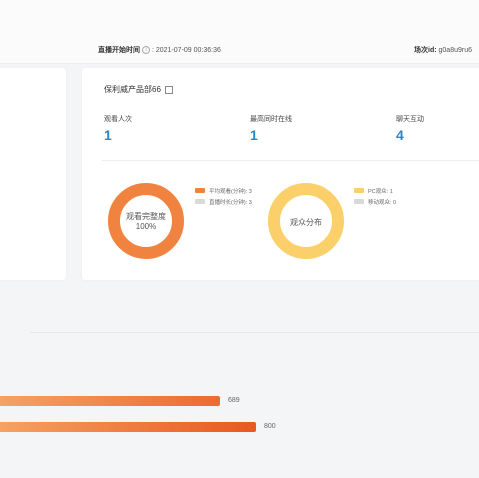 The image size is (479, 478). What do you see at coordinates (410, 119) in the screenshot?
I see `stat-label: 聊天互动` at bounding box center [410, 119].